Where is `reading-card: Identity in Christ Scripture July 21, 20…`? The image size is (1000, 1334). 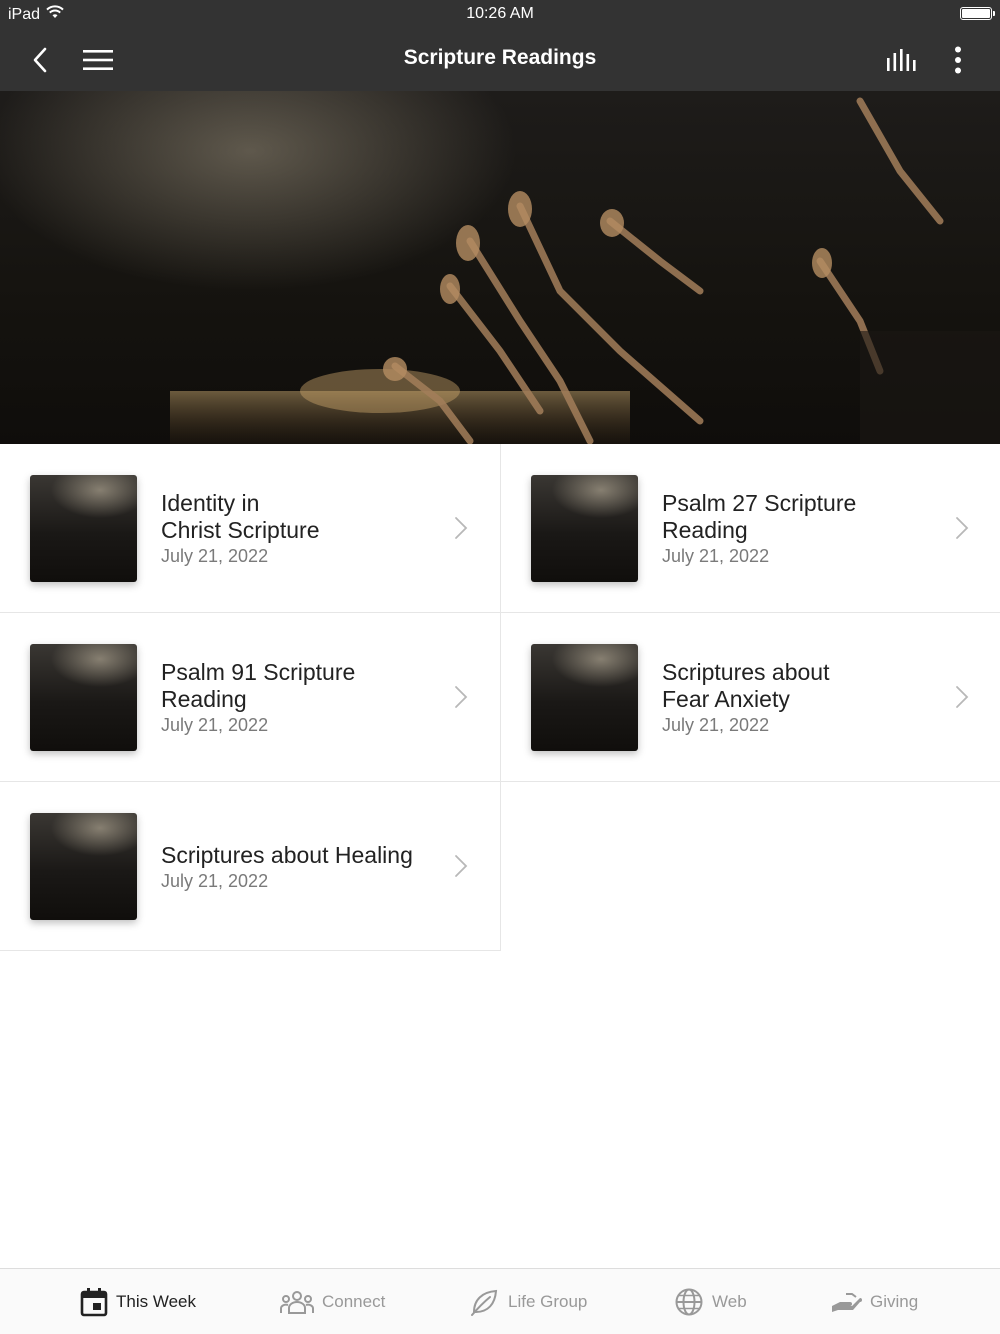 reading-card: Identity in Christ Scripture July 21, 20… is located at coordinates (250, 528).